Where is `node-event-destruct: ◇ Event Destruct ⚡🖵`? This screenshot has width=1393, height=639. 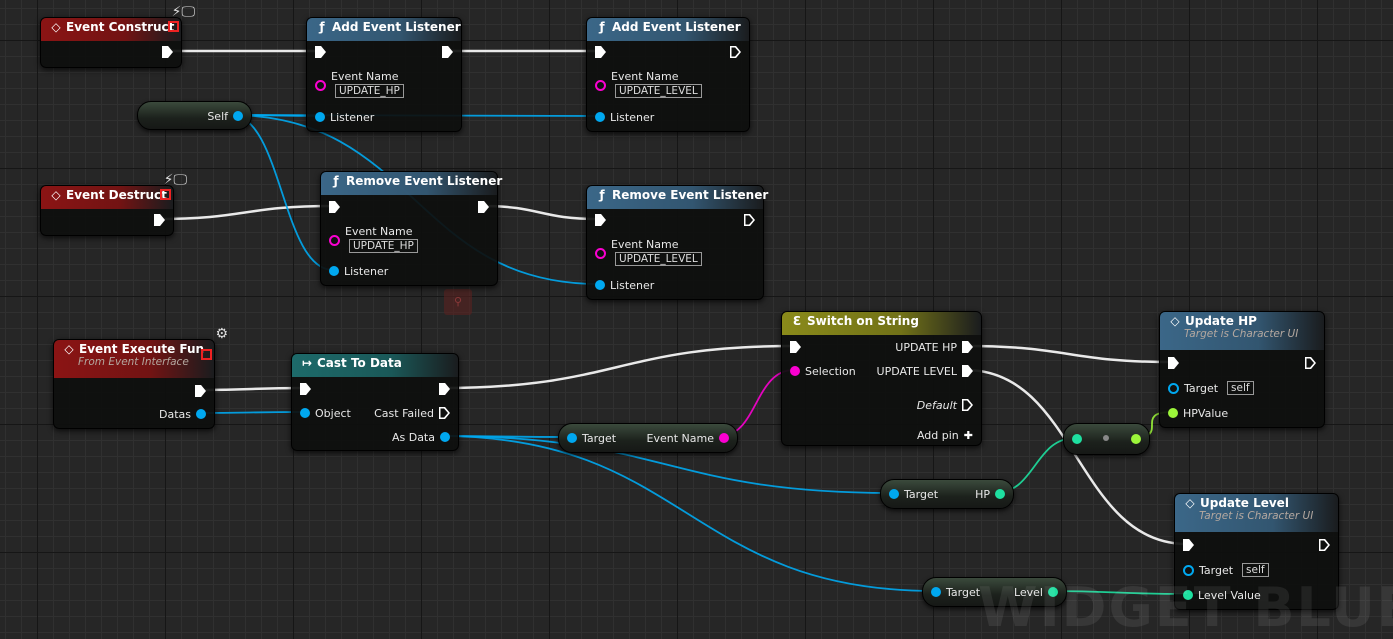
node-event-destruct: ◇ Event Destruct ⚡🖵 is located at coordinates (113, 204).